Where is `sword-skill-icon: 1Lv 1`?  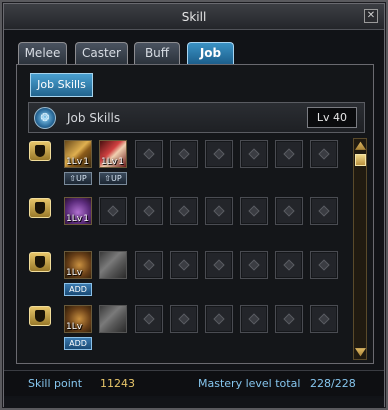 sword-skill-icon: 1Lv 1 is located at coordinates (78, 154).